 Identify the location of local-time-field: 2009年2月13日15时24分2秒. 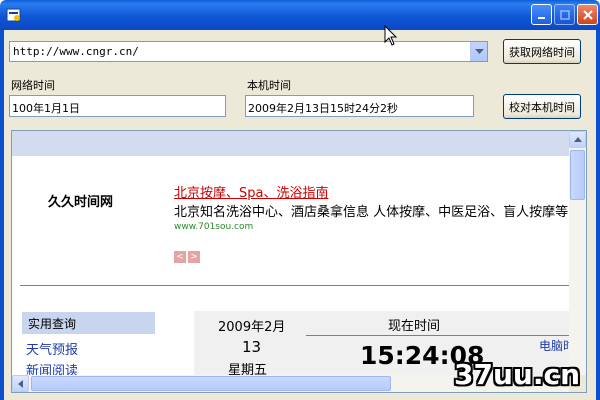
(359, 106).